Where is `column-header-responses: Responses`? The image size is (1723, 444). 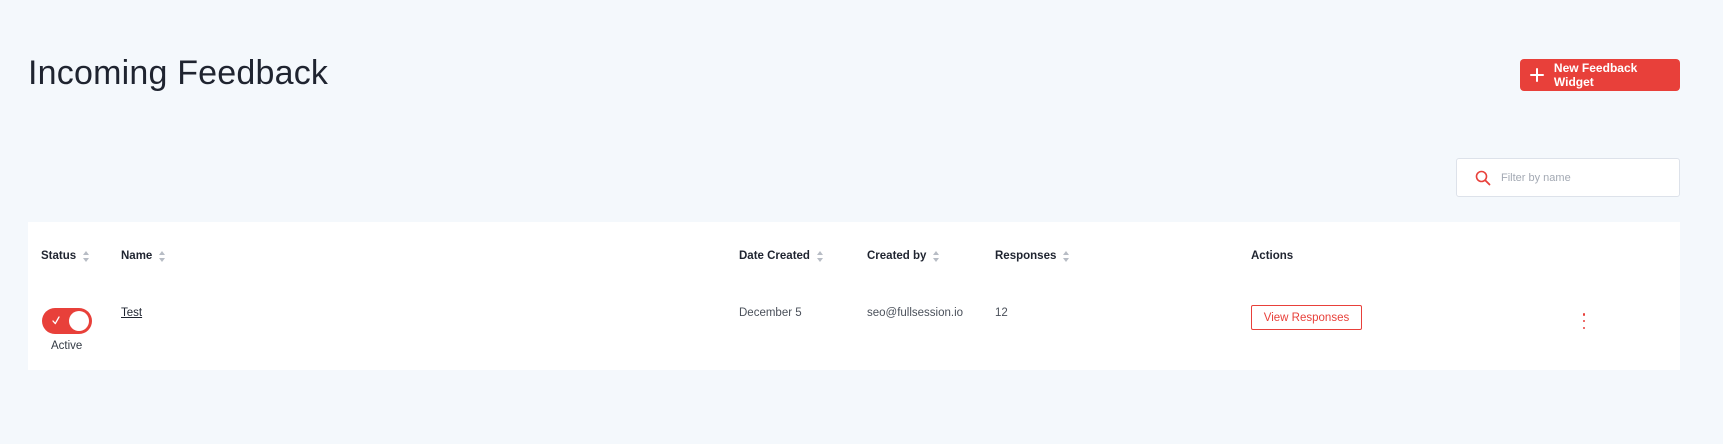 column-header-responses: Responses is located at coordinates (1032, 256).